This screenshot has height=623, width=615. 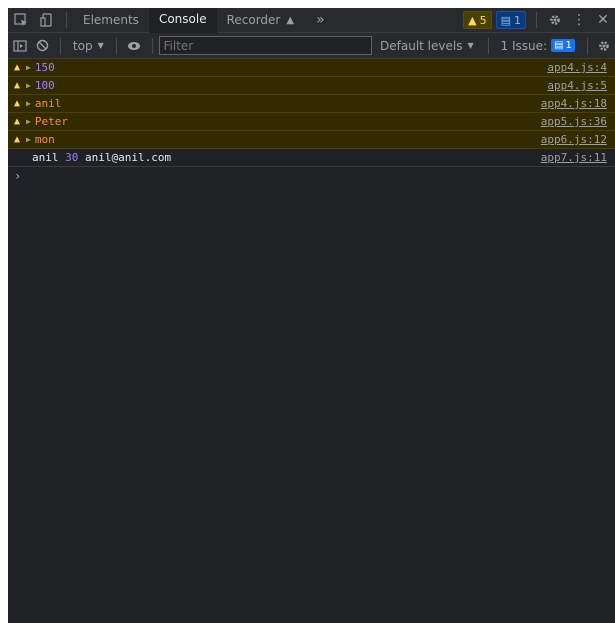 I want to click on more-tabs-button: », so click(x=320, y=20).